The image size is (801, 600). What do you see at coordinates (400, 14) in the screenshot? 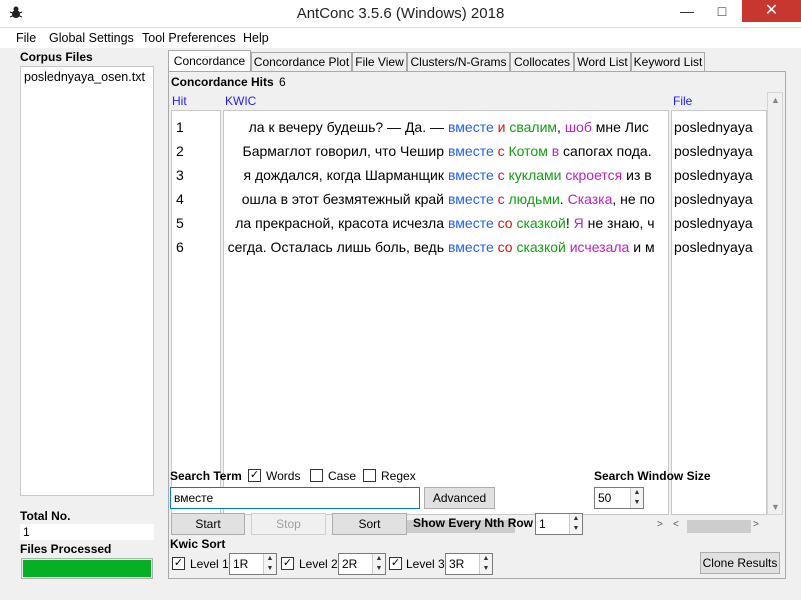
I see `title-bar: AntConc 3.5.6 (Windows) 2018 — □ ✕` at bounding box center [400, 14].